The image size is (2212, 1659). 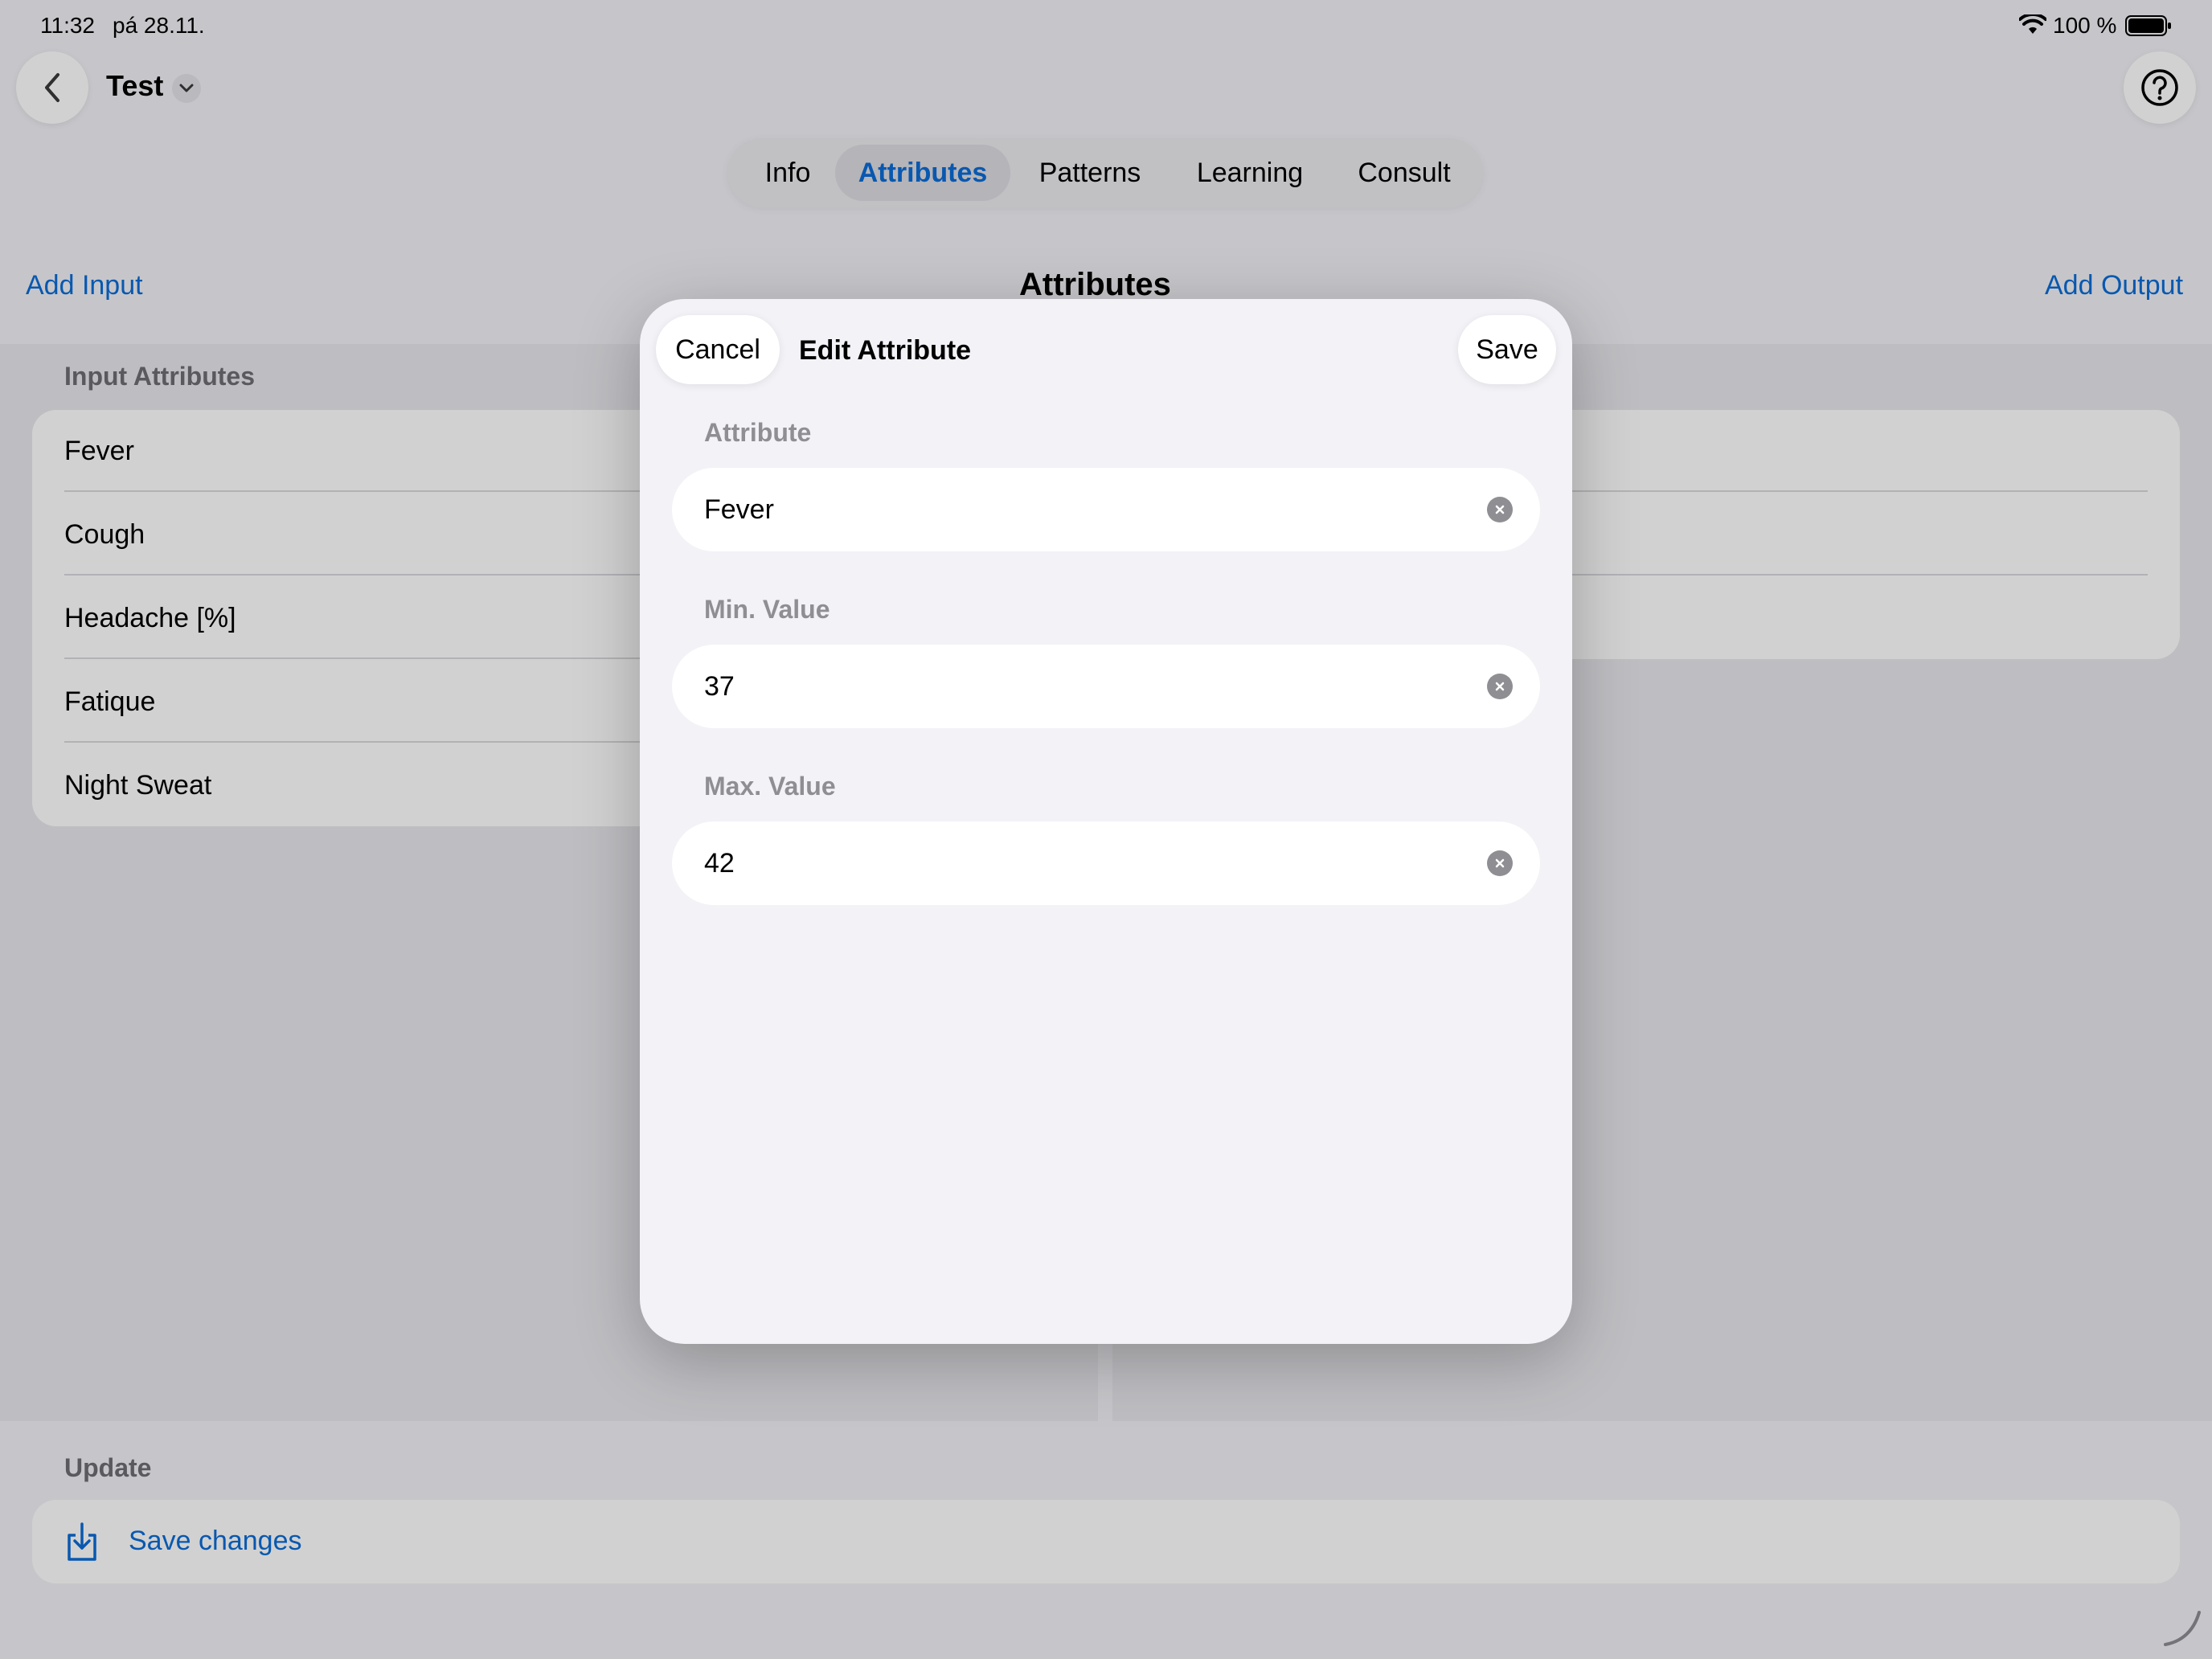 I want to click on max-value-field, so click(x=1106, y=863).